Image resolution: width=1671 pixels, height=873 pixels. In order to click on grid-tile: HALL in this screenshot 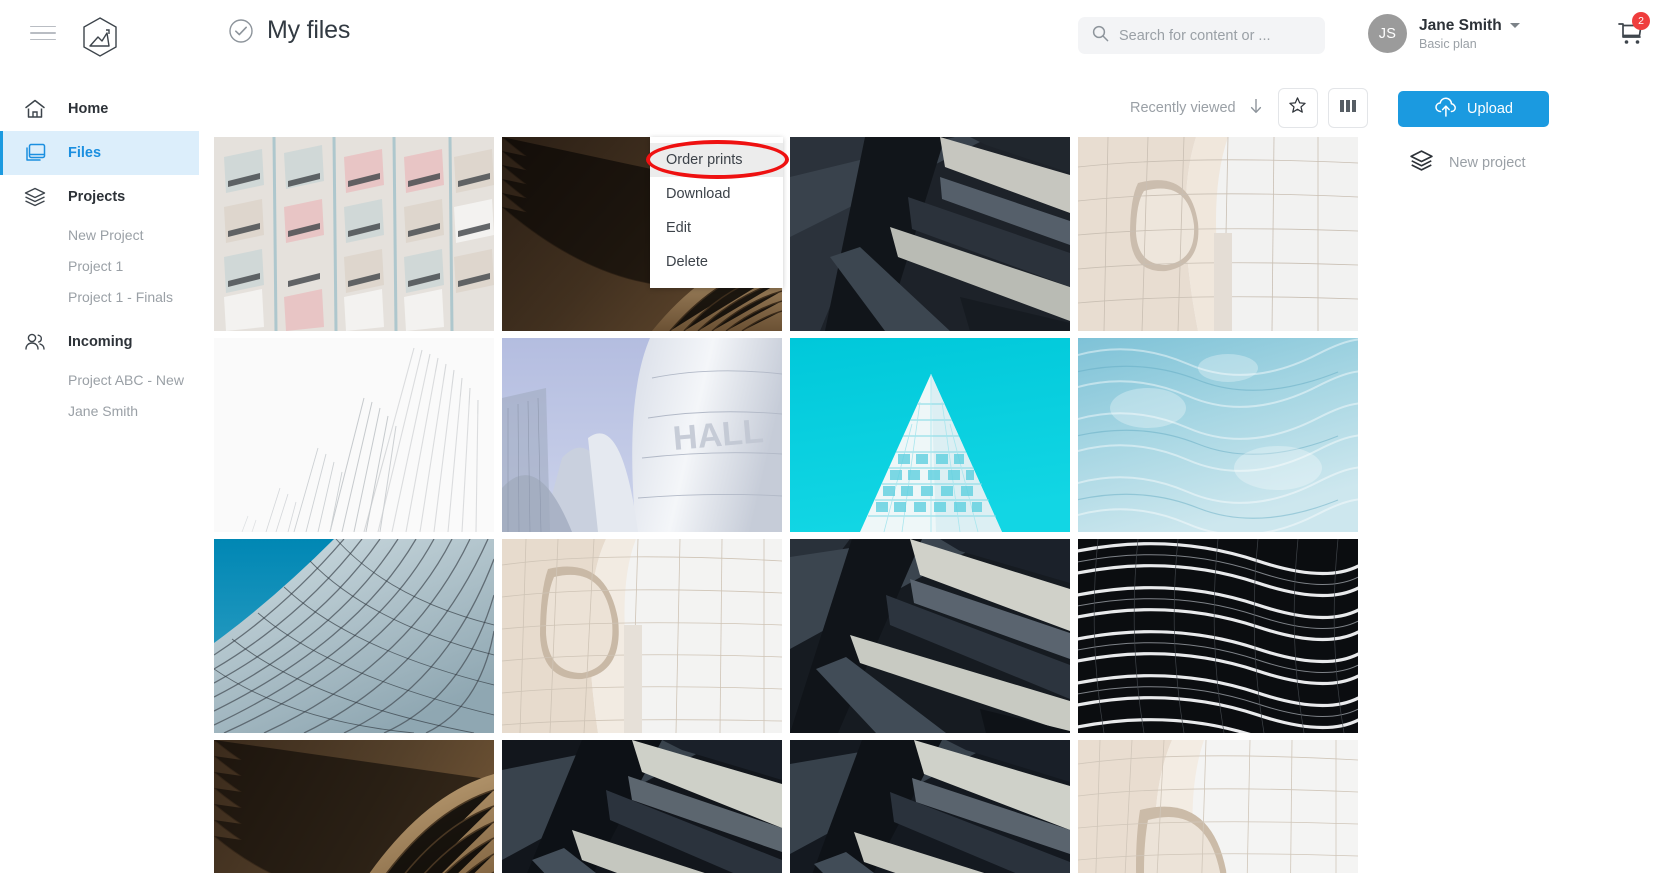, I will do `click(642, 435)`.